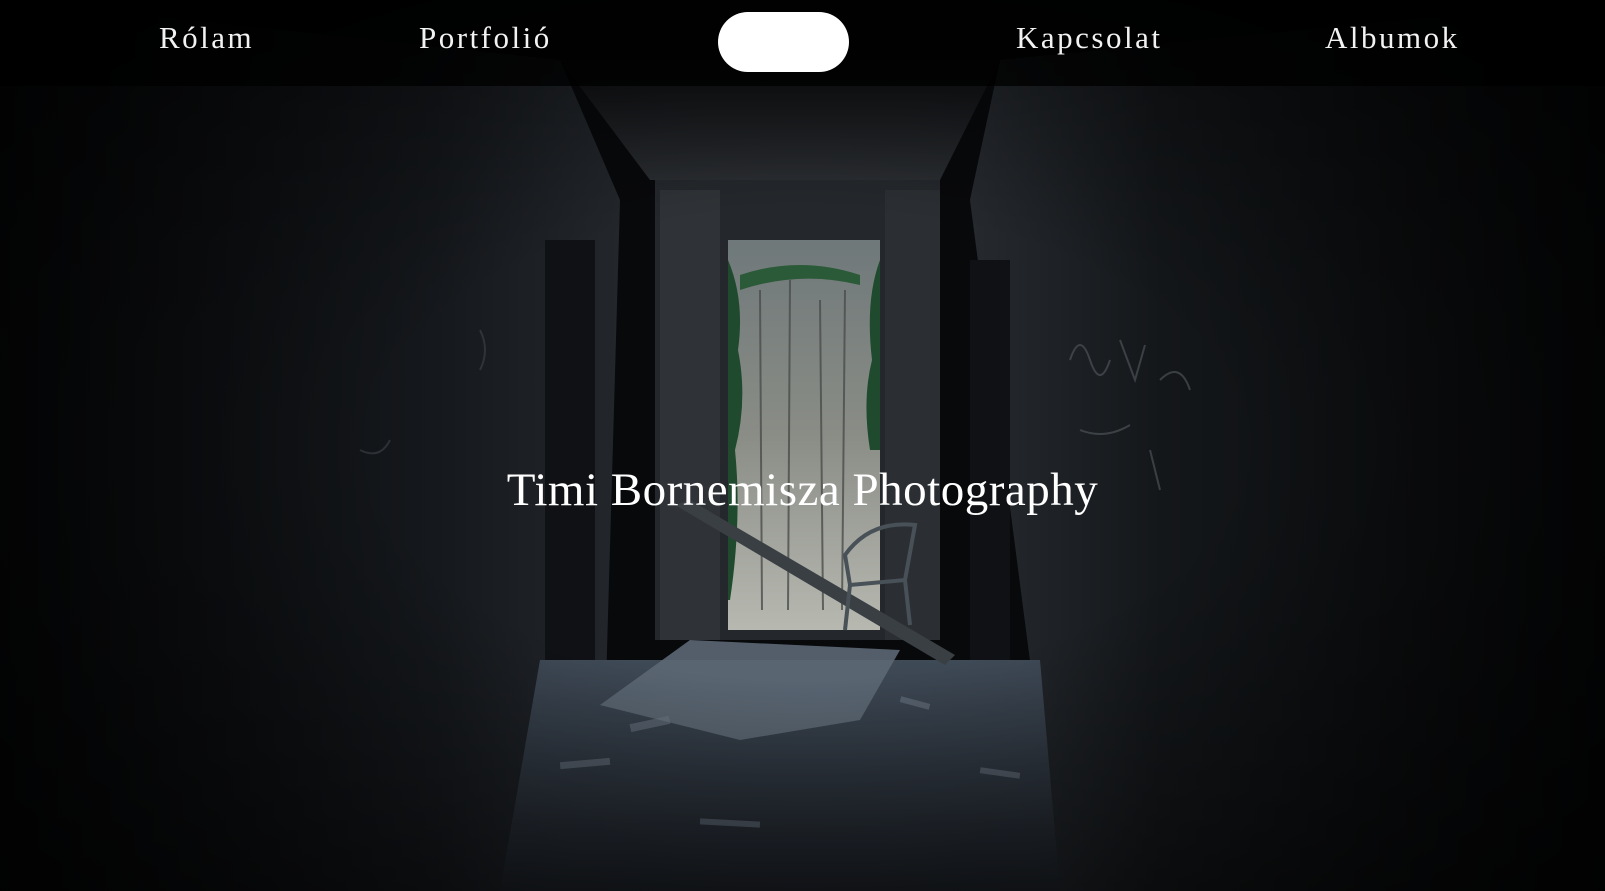 The width and height of the screenshot is (1605, 891). I want to click on logo-pill, so click(783, 42).